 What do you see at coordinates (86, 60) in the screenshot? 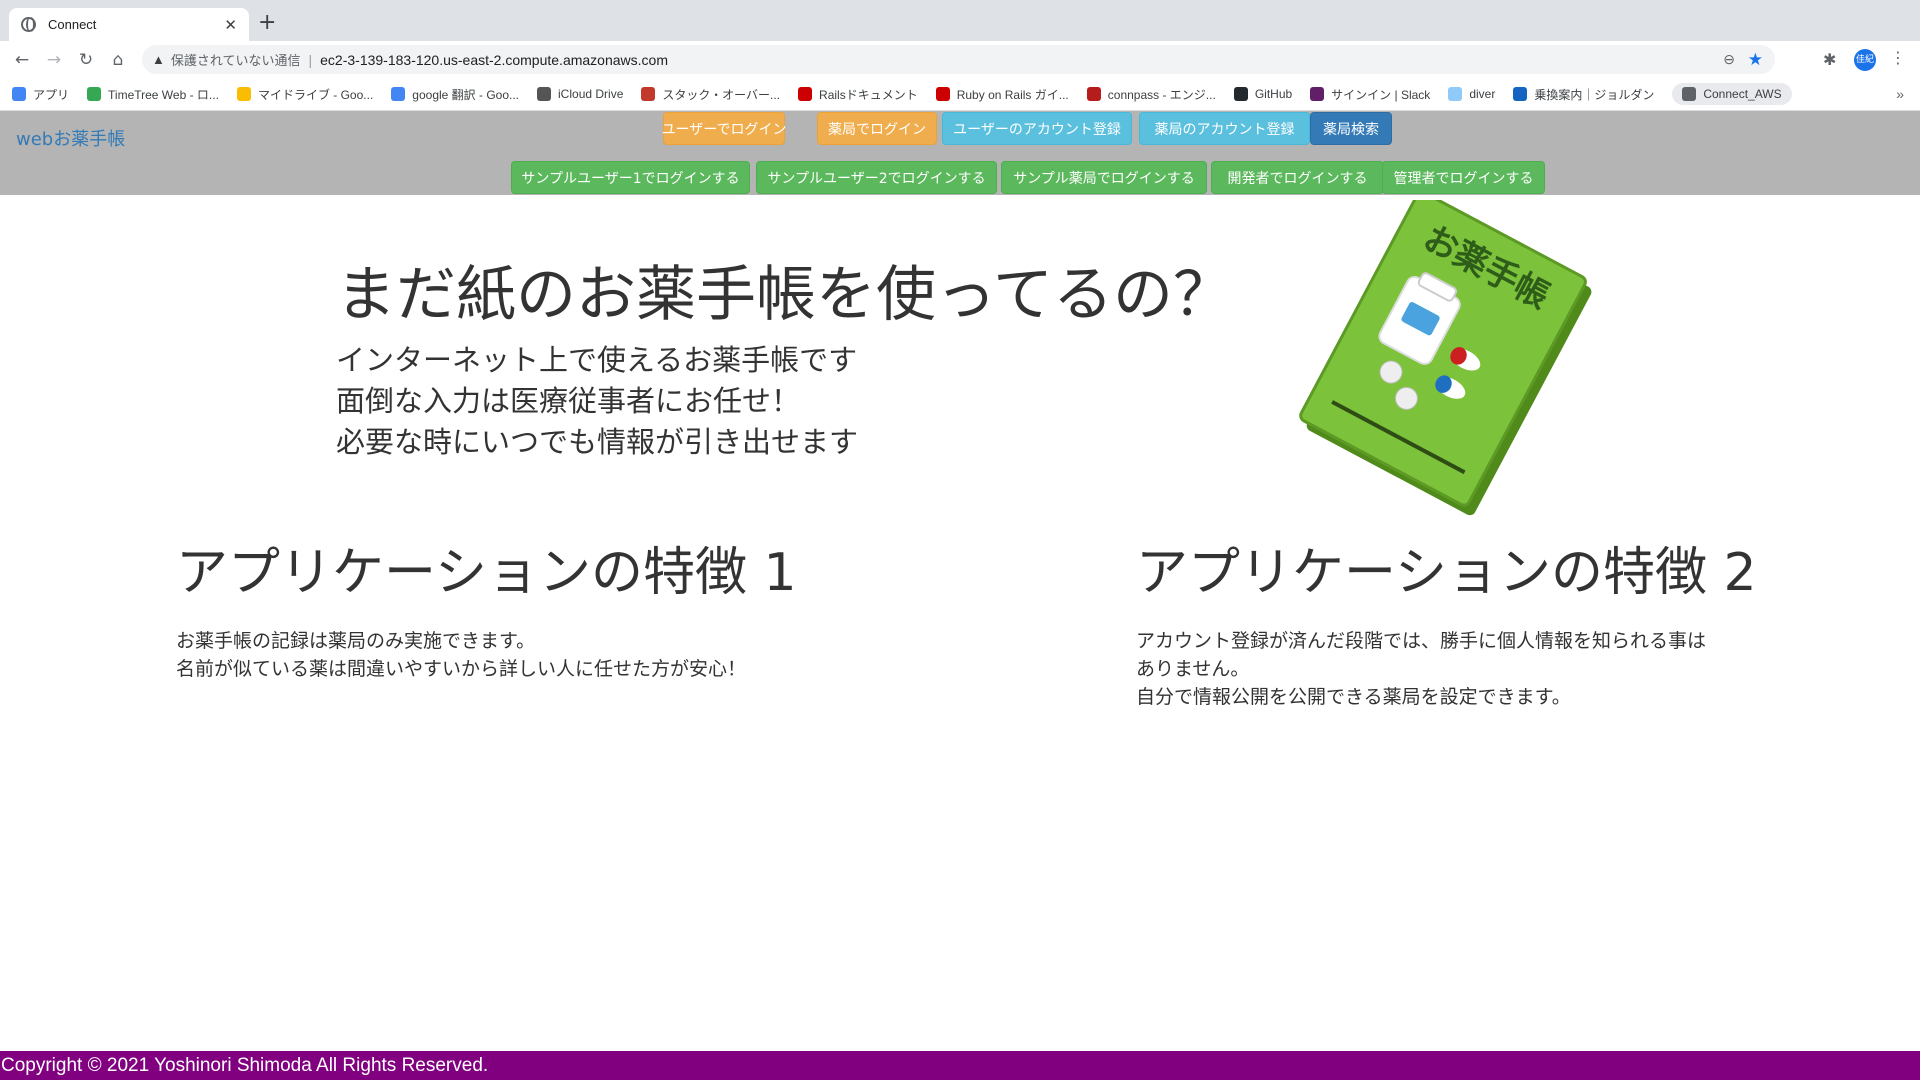
I see `reload-icon: ↻` at bounding box center [86, 60].